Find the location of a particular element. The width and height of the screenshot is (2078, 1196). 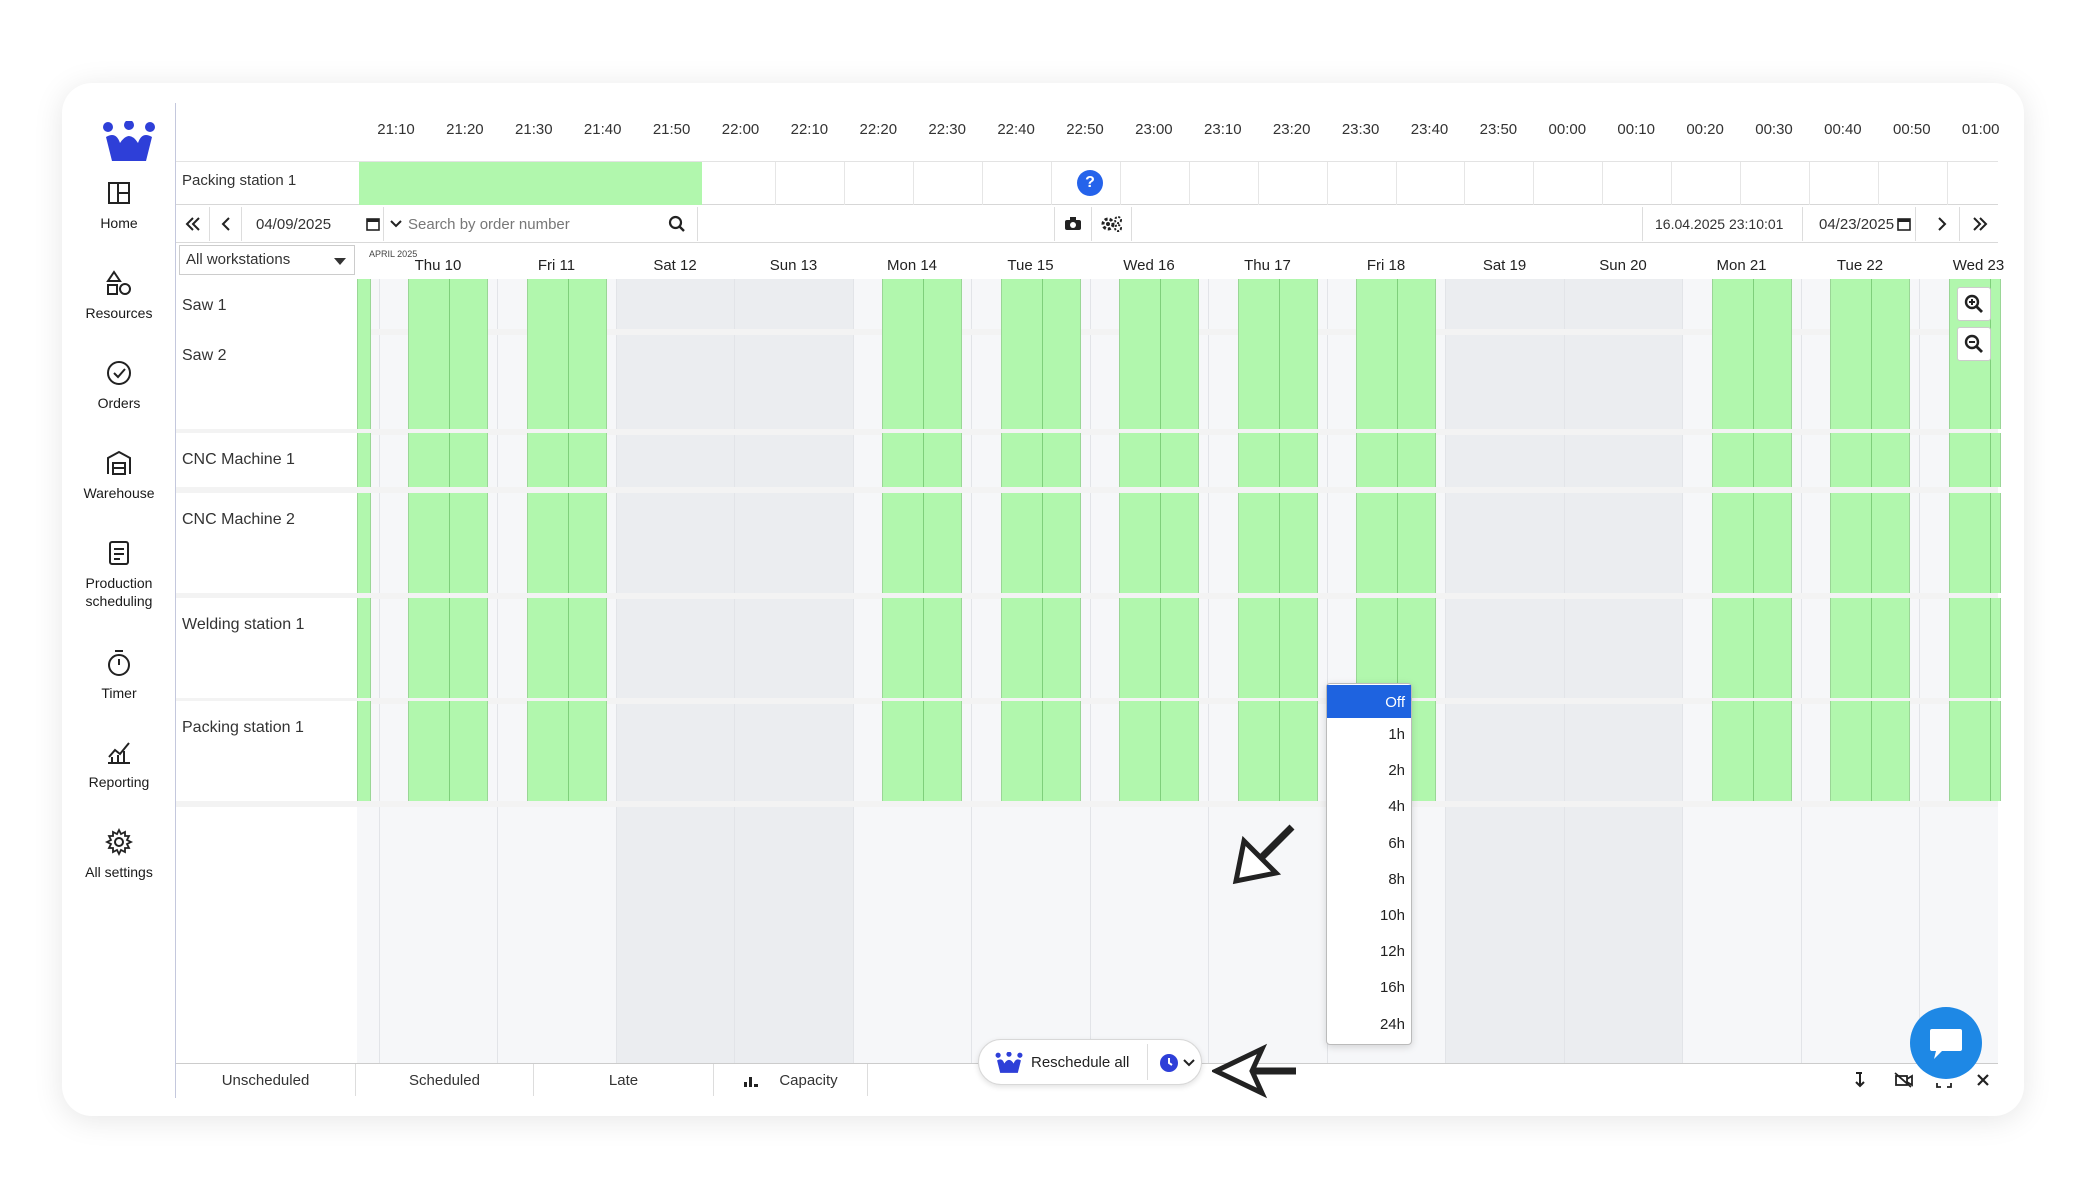

last-page-button is located at coordinates (1980, 224).